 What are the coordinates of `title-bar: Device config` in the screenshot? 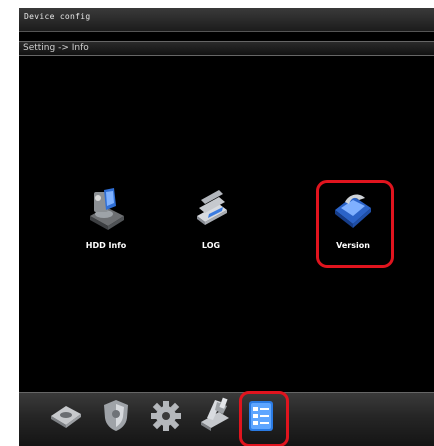 It's located at (226, 20).